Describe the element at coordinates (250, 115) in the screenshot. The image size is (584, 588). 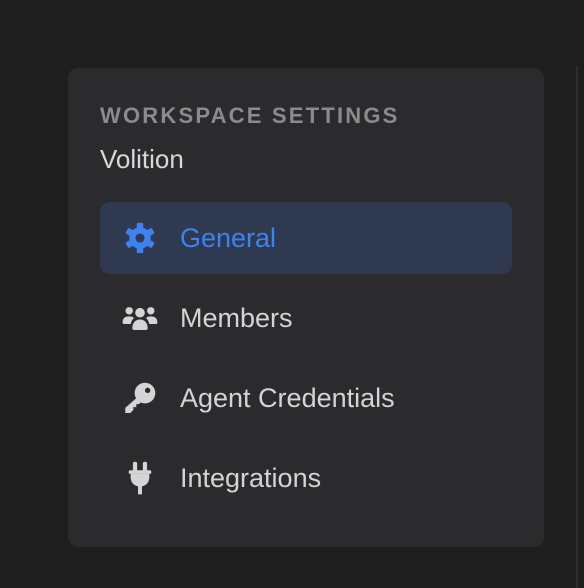
I see `section-heading: WORKSPACE SETTINGS` at that location.